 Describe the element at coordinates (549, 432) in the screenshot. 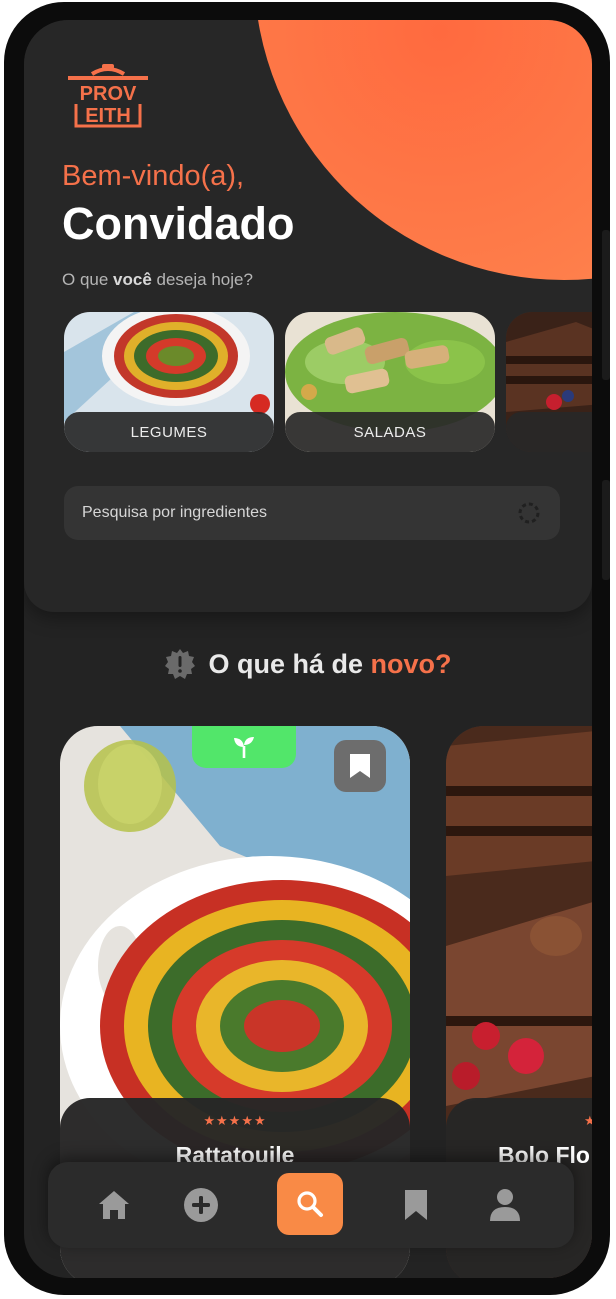

I see `category-label-bar: D` at that location.